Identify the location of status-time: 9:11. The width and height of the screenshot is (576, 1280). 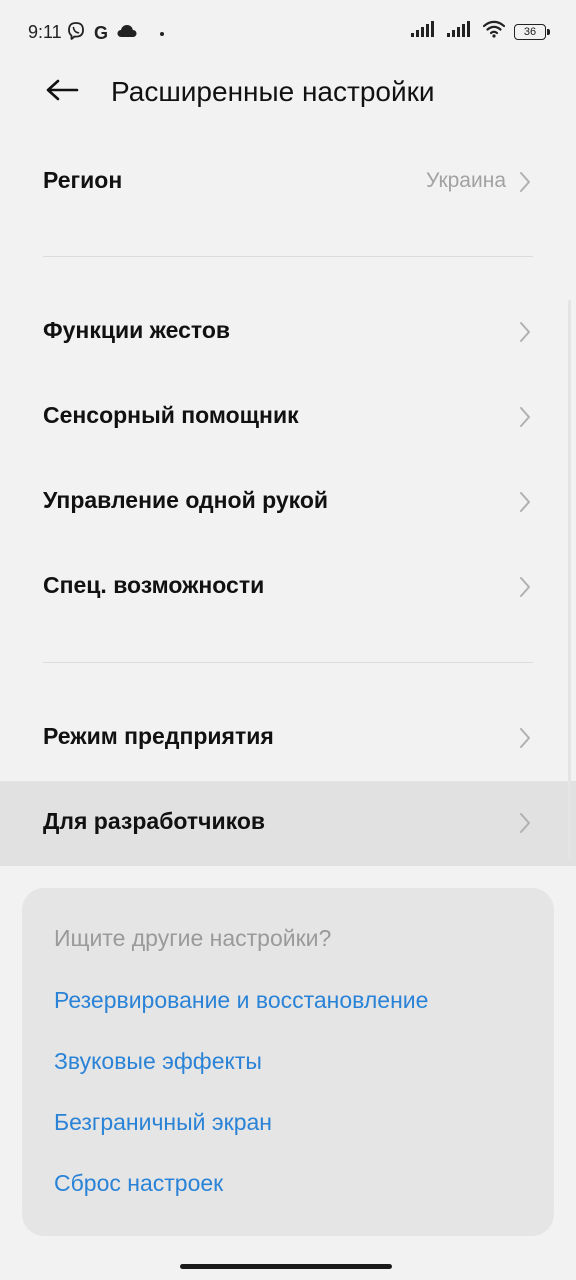
(45, 32).